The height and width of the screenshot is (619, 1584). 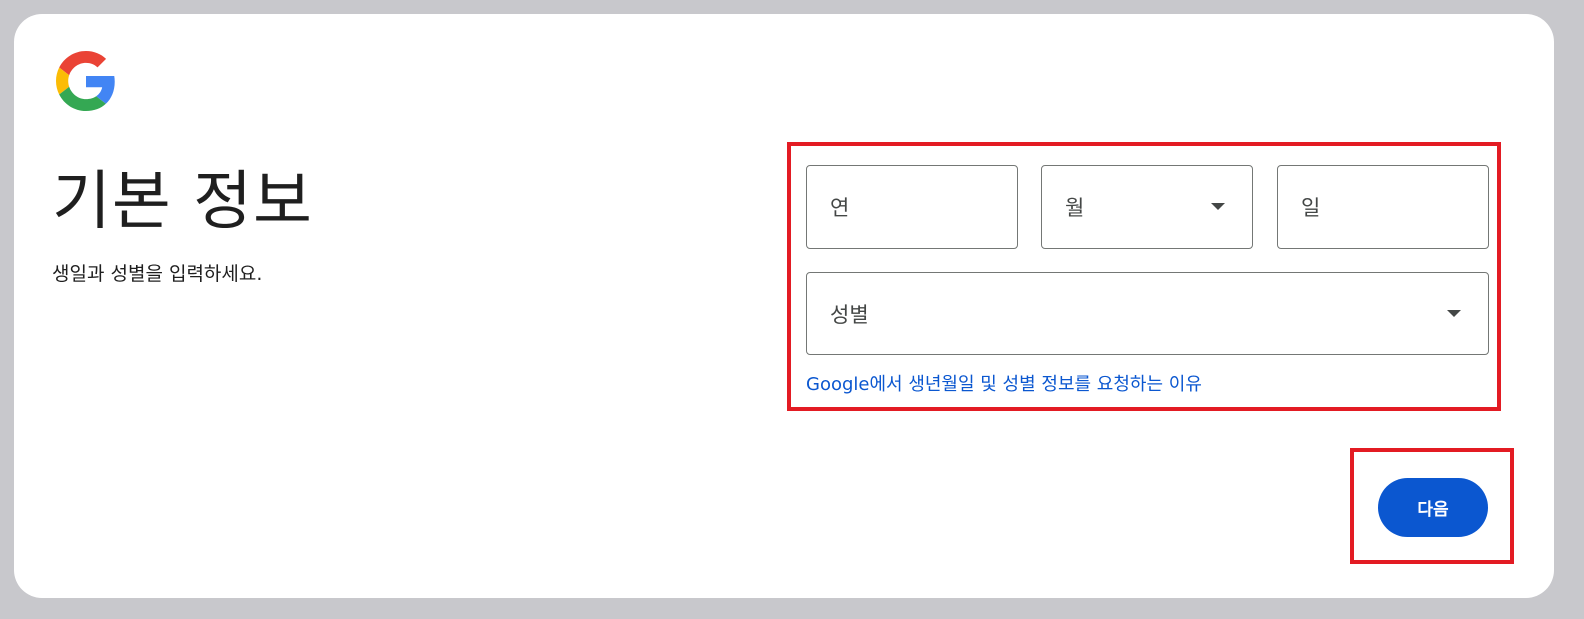 I want to click on birth-year-field: 연, so click(x=912, y=207).